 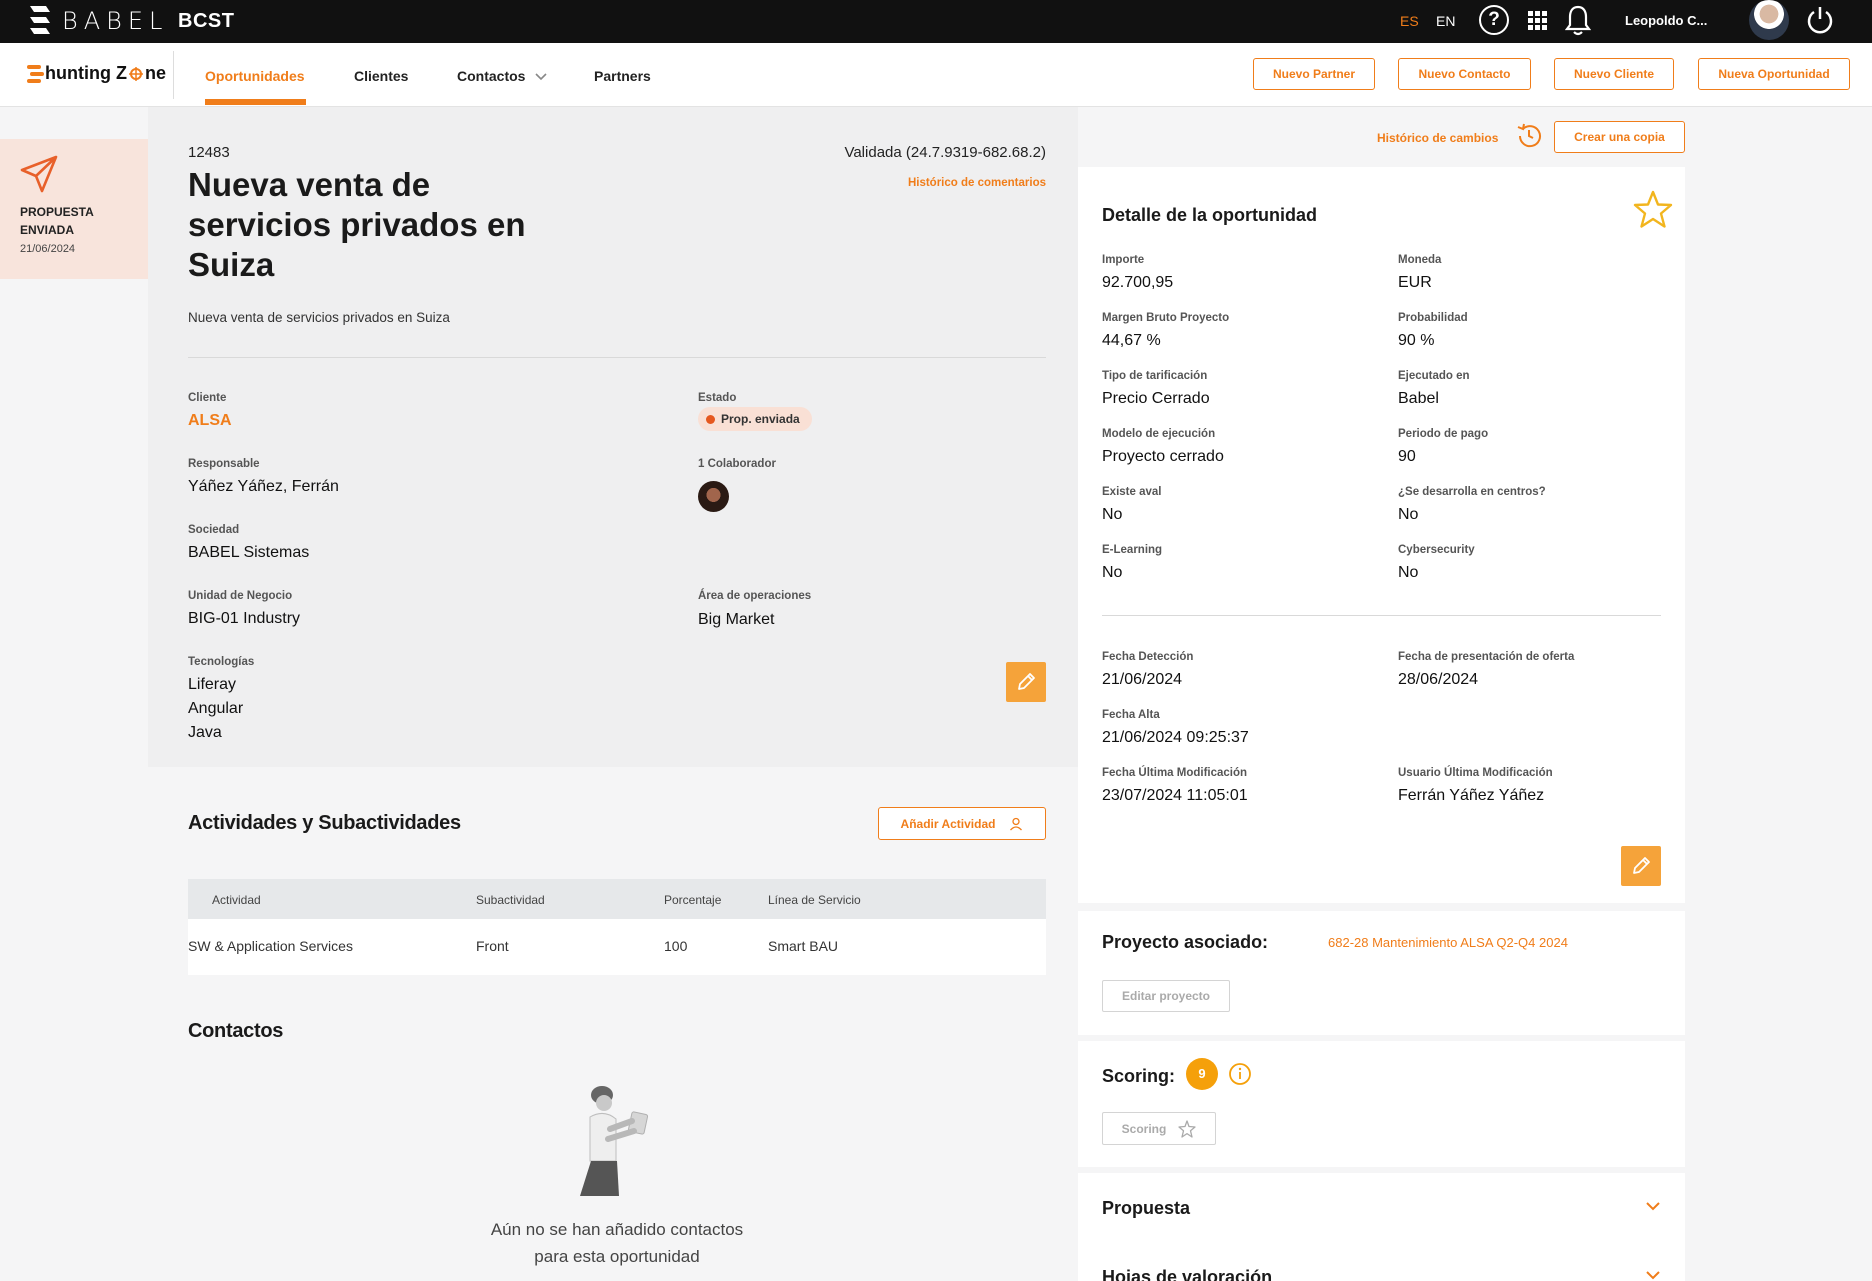 What do you see at coordinates (962, 823) in the screenshot?
I see `add-activity-button: Añadir Actividad` at bounding box center [962, 823].